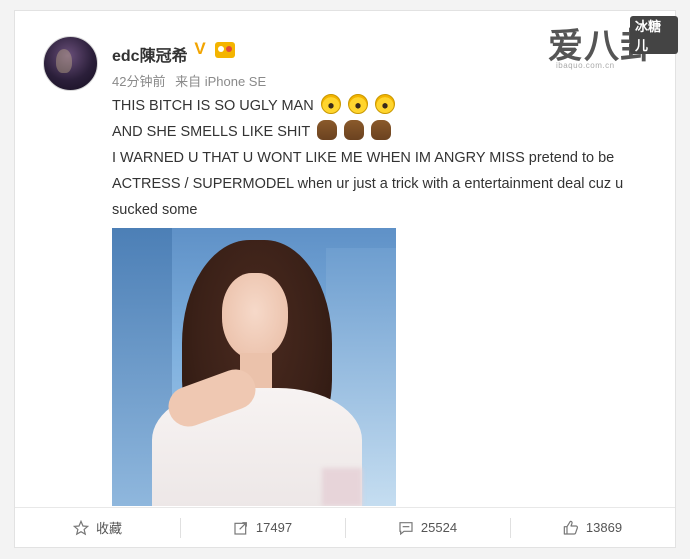  Describe the element at coordinates (138, 81) in the screenshot. I see `post-time: 42分钟前` at that location.